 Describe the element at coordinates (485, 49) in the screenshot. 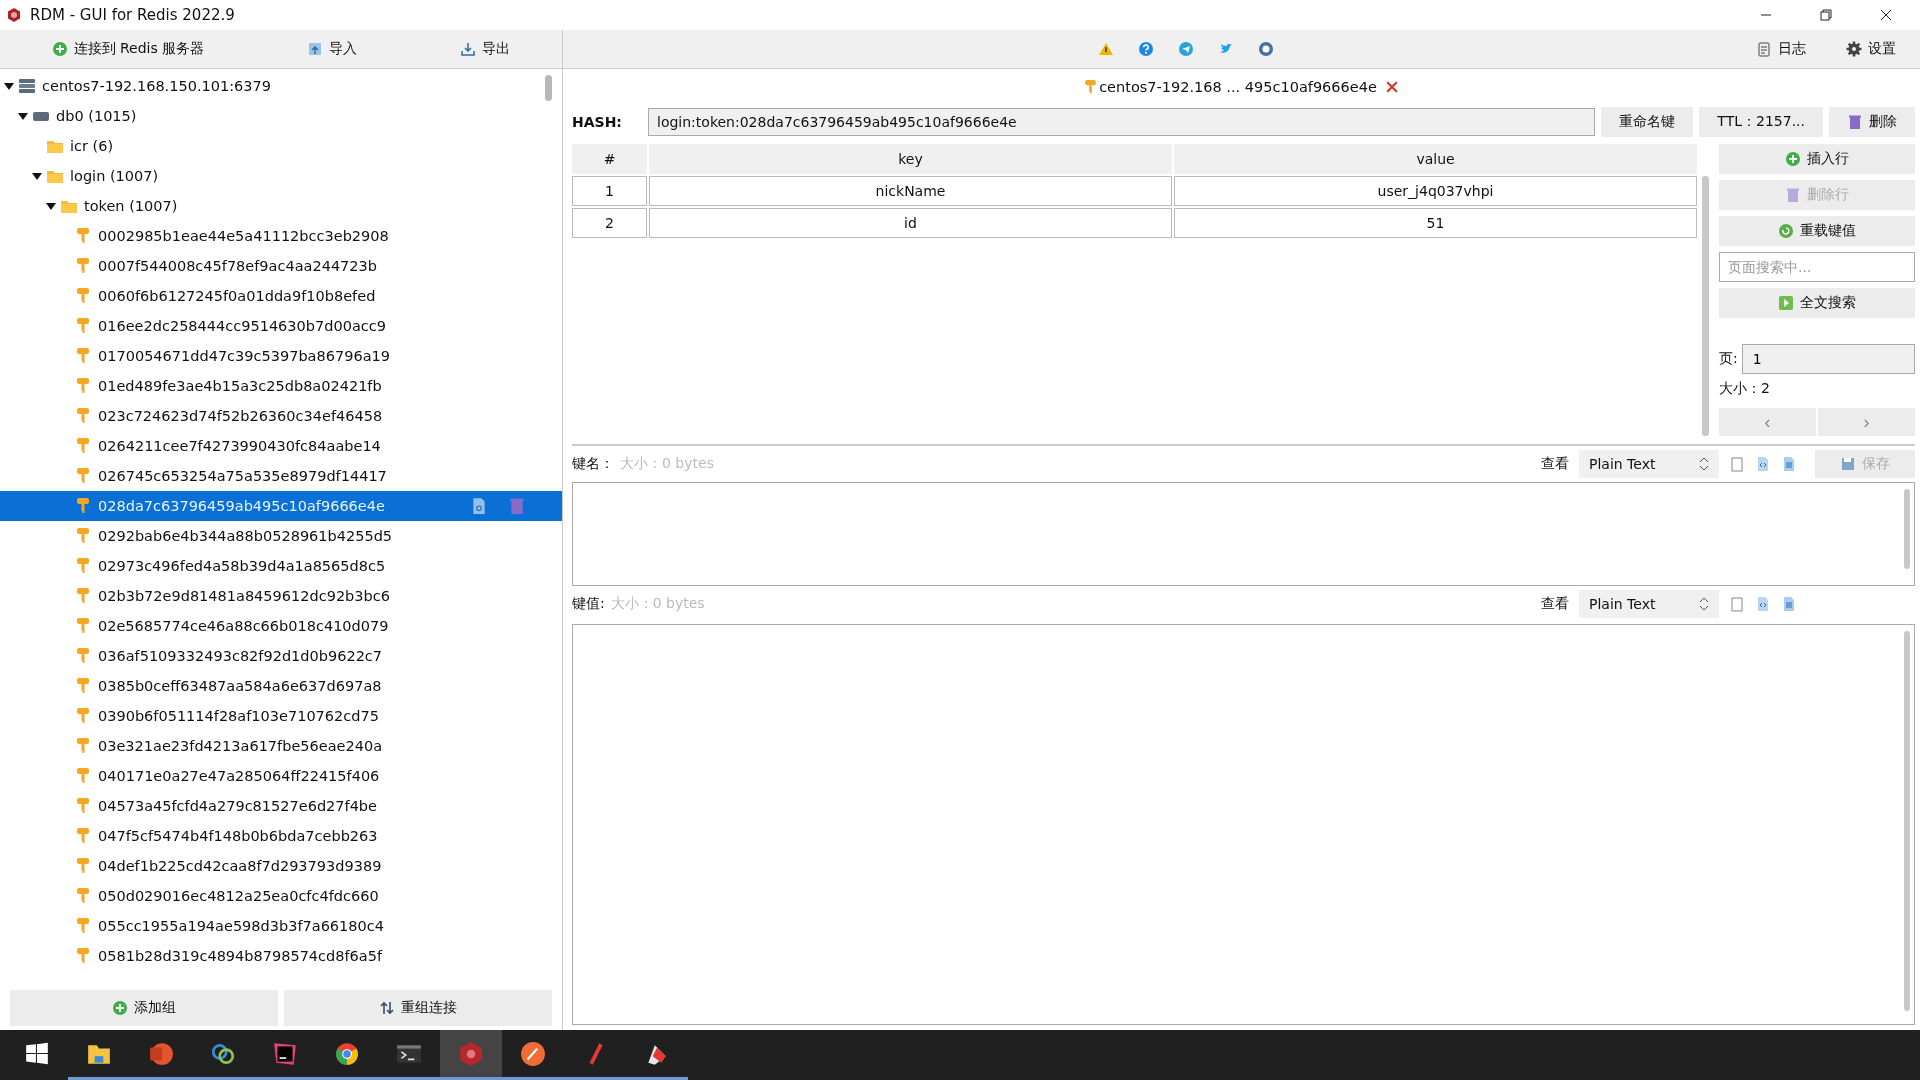

I see `export-button: 导出` at that location.